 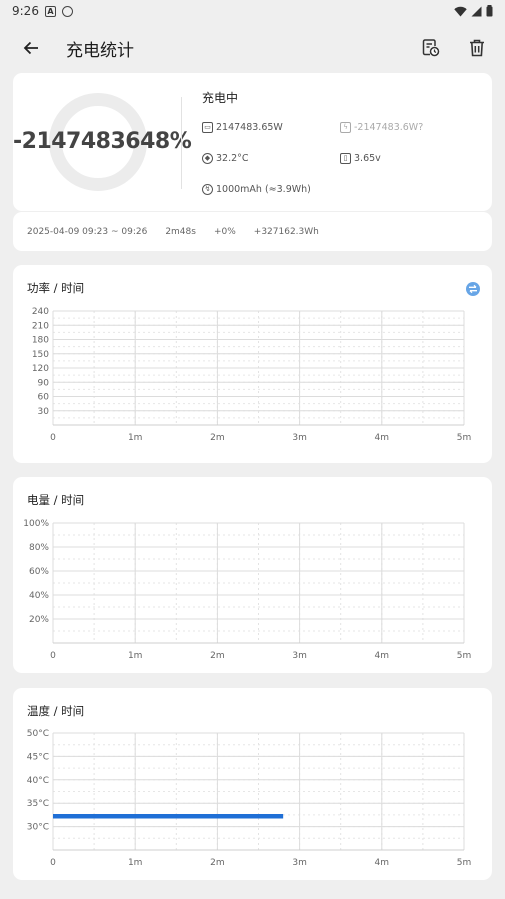 I want to click on history-icon, so click(x=431, y=48).